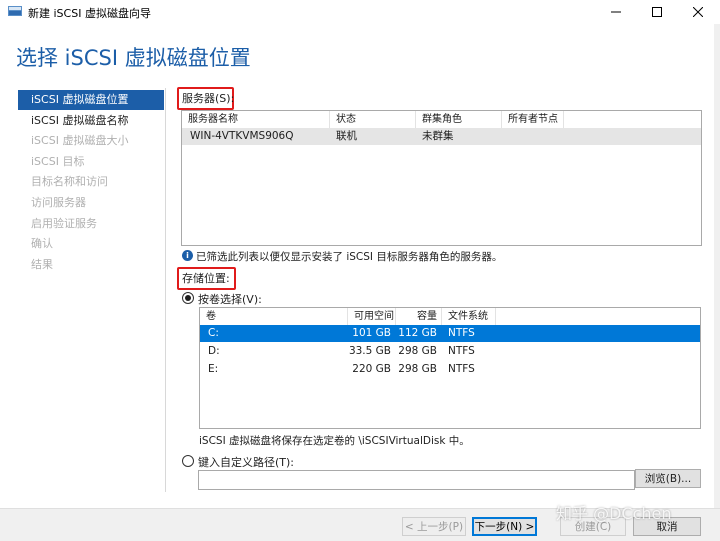  What do you see at coordinates (64, 223) in the screenshot?
I see `nav-item-auth-services: 启用验证服务` at bounding box center [64, 223].